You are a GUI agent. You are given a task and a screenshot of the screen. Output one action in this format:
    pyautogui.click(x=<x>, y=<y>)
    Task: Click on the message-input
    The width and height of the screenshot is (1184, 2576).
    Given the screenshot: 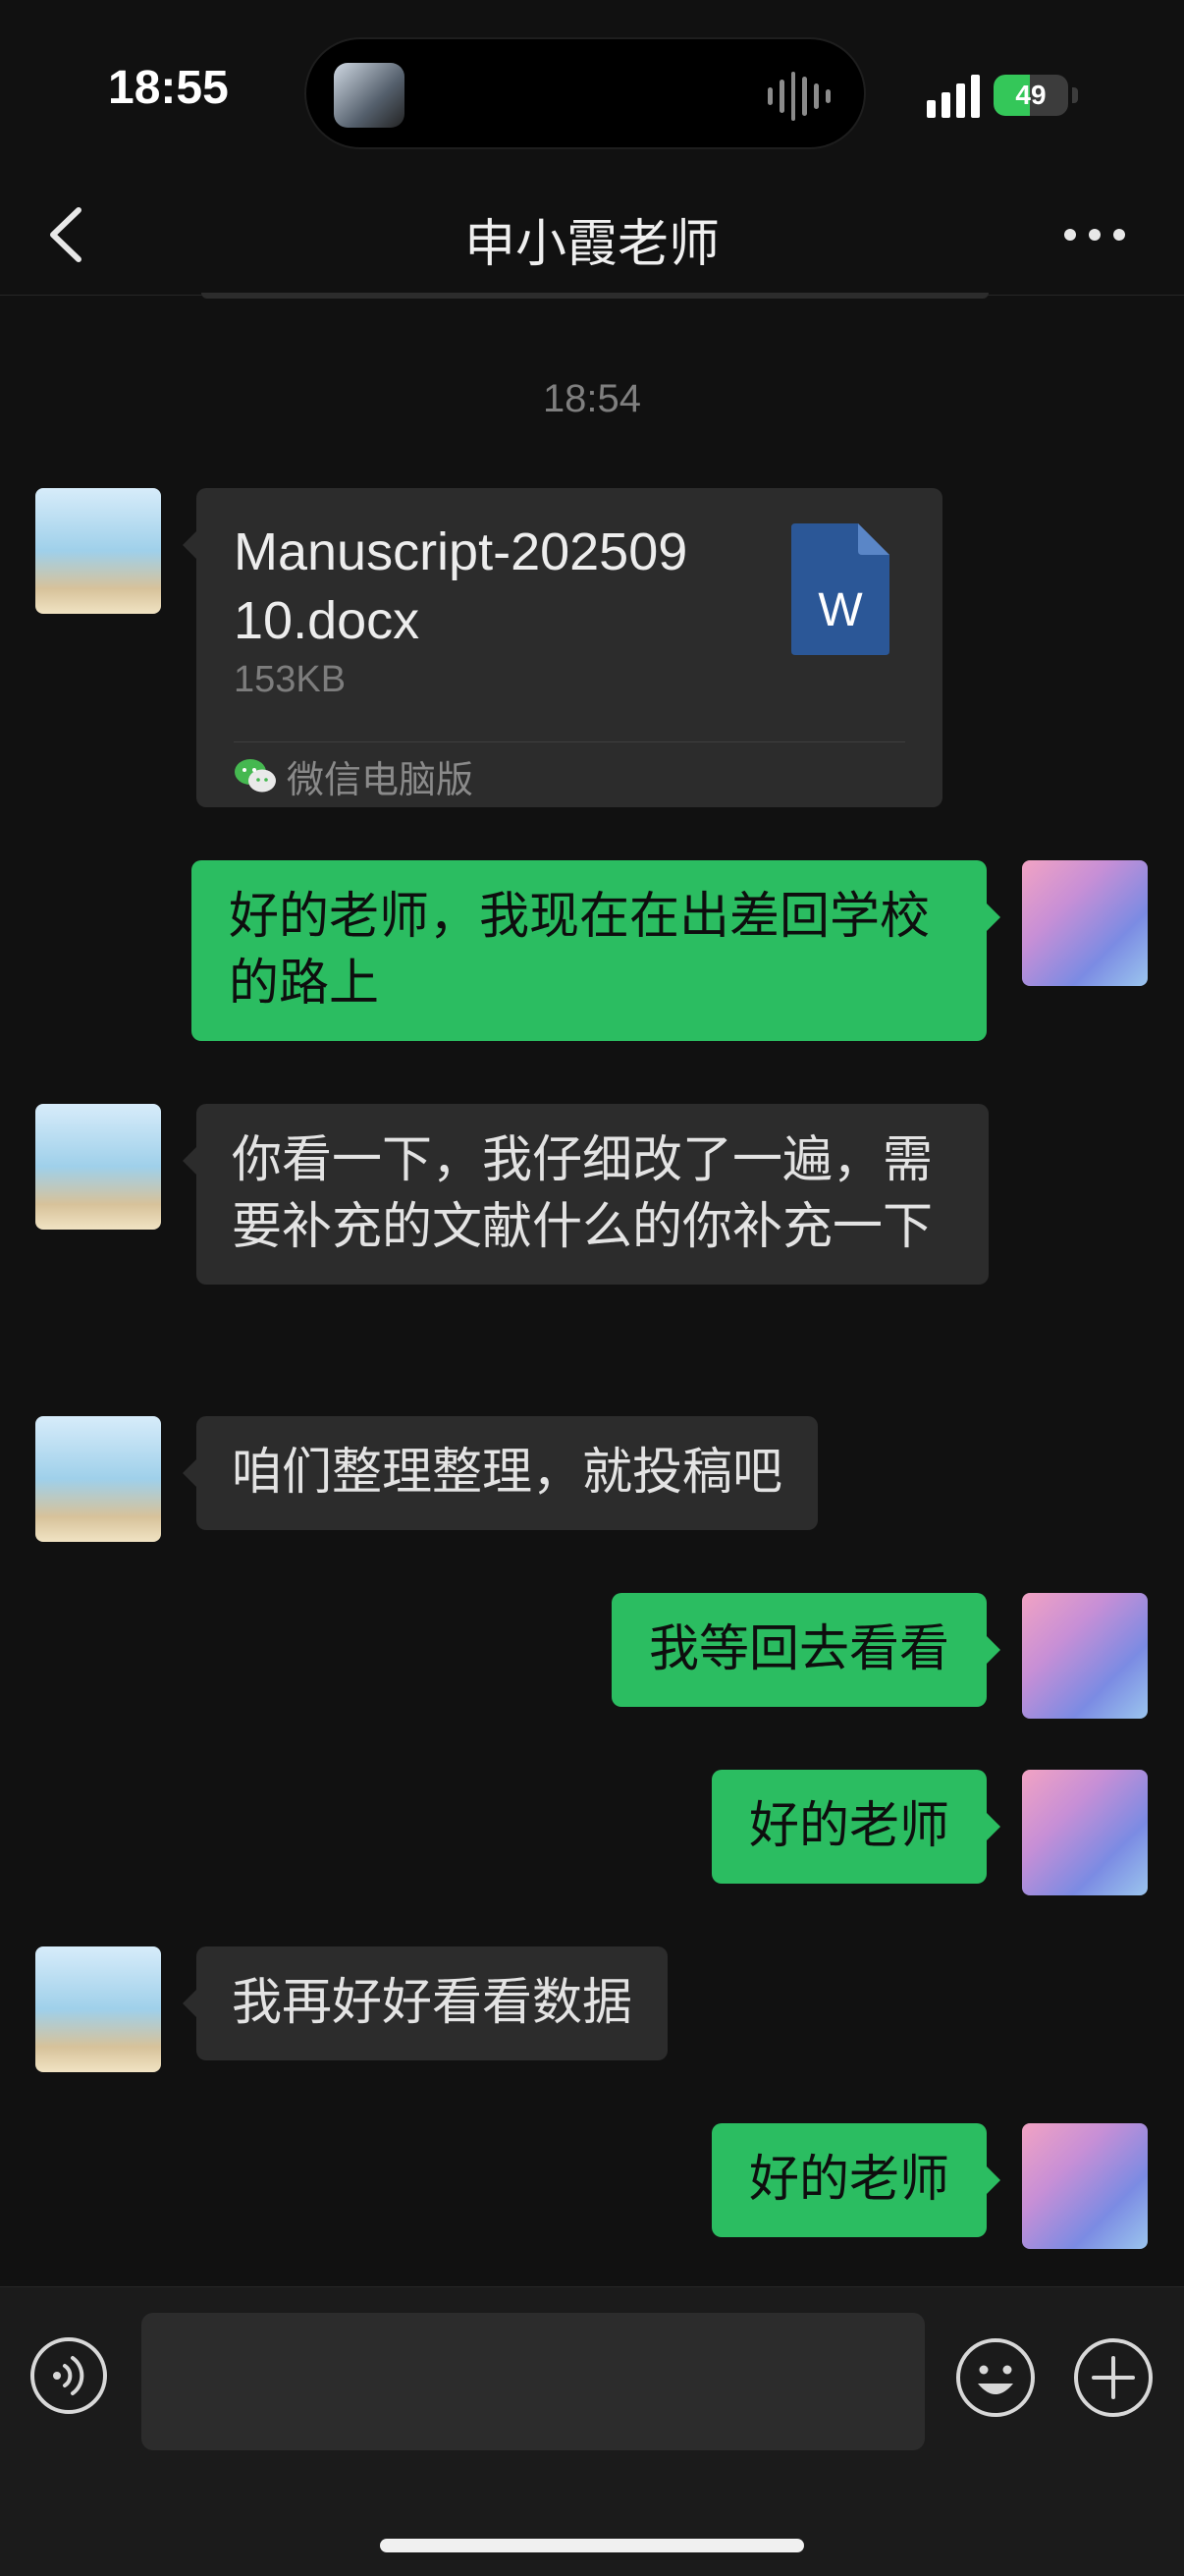 What is the action you would take?
    pyautogui.click(x=533, y=2382)
    